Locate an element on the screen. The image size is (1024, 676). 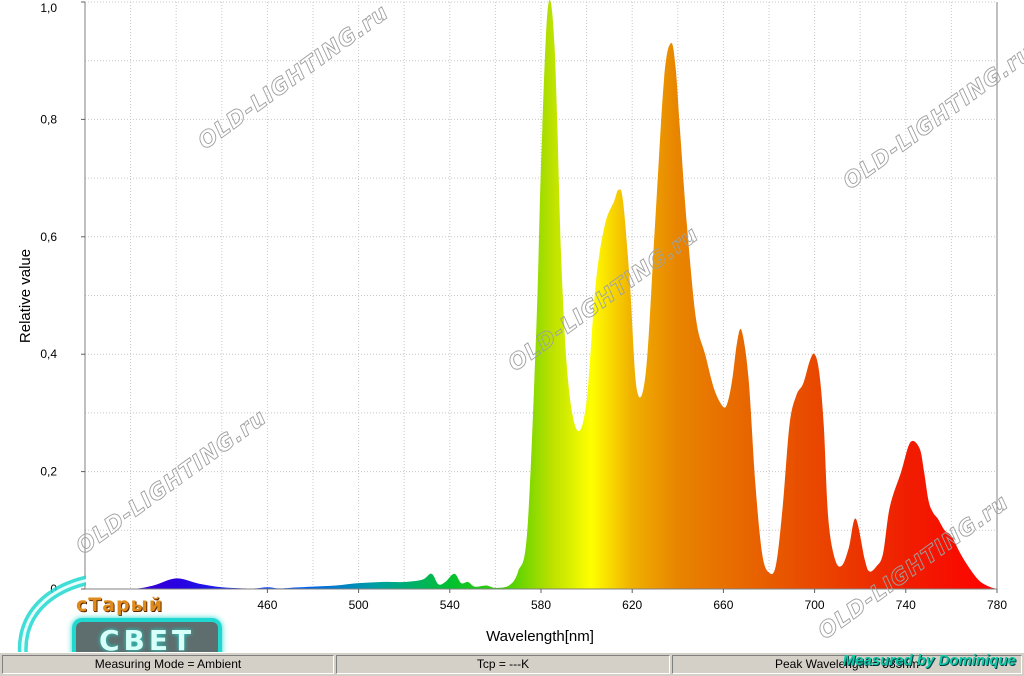
y-tick-label: 1,0 is located at coordinates (48, 8).